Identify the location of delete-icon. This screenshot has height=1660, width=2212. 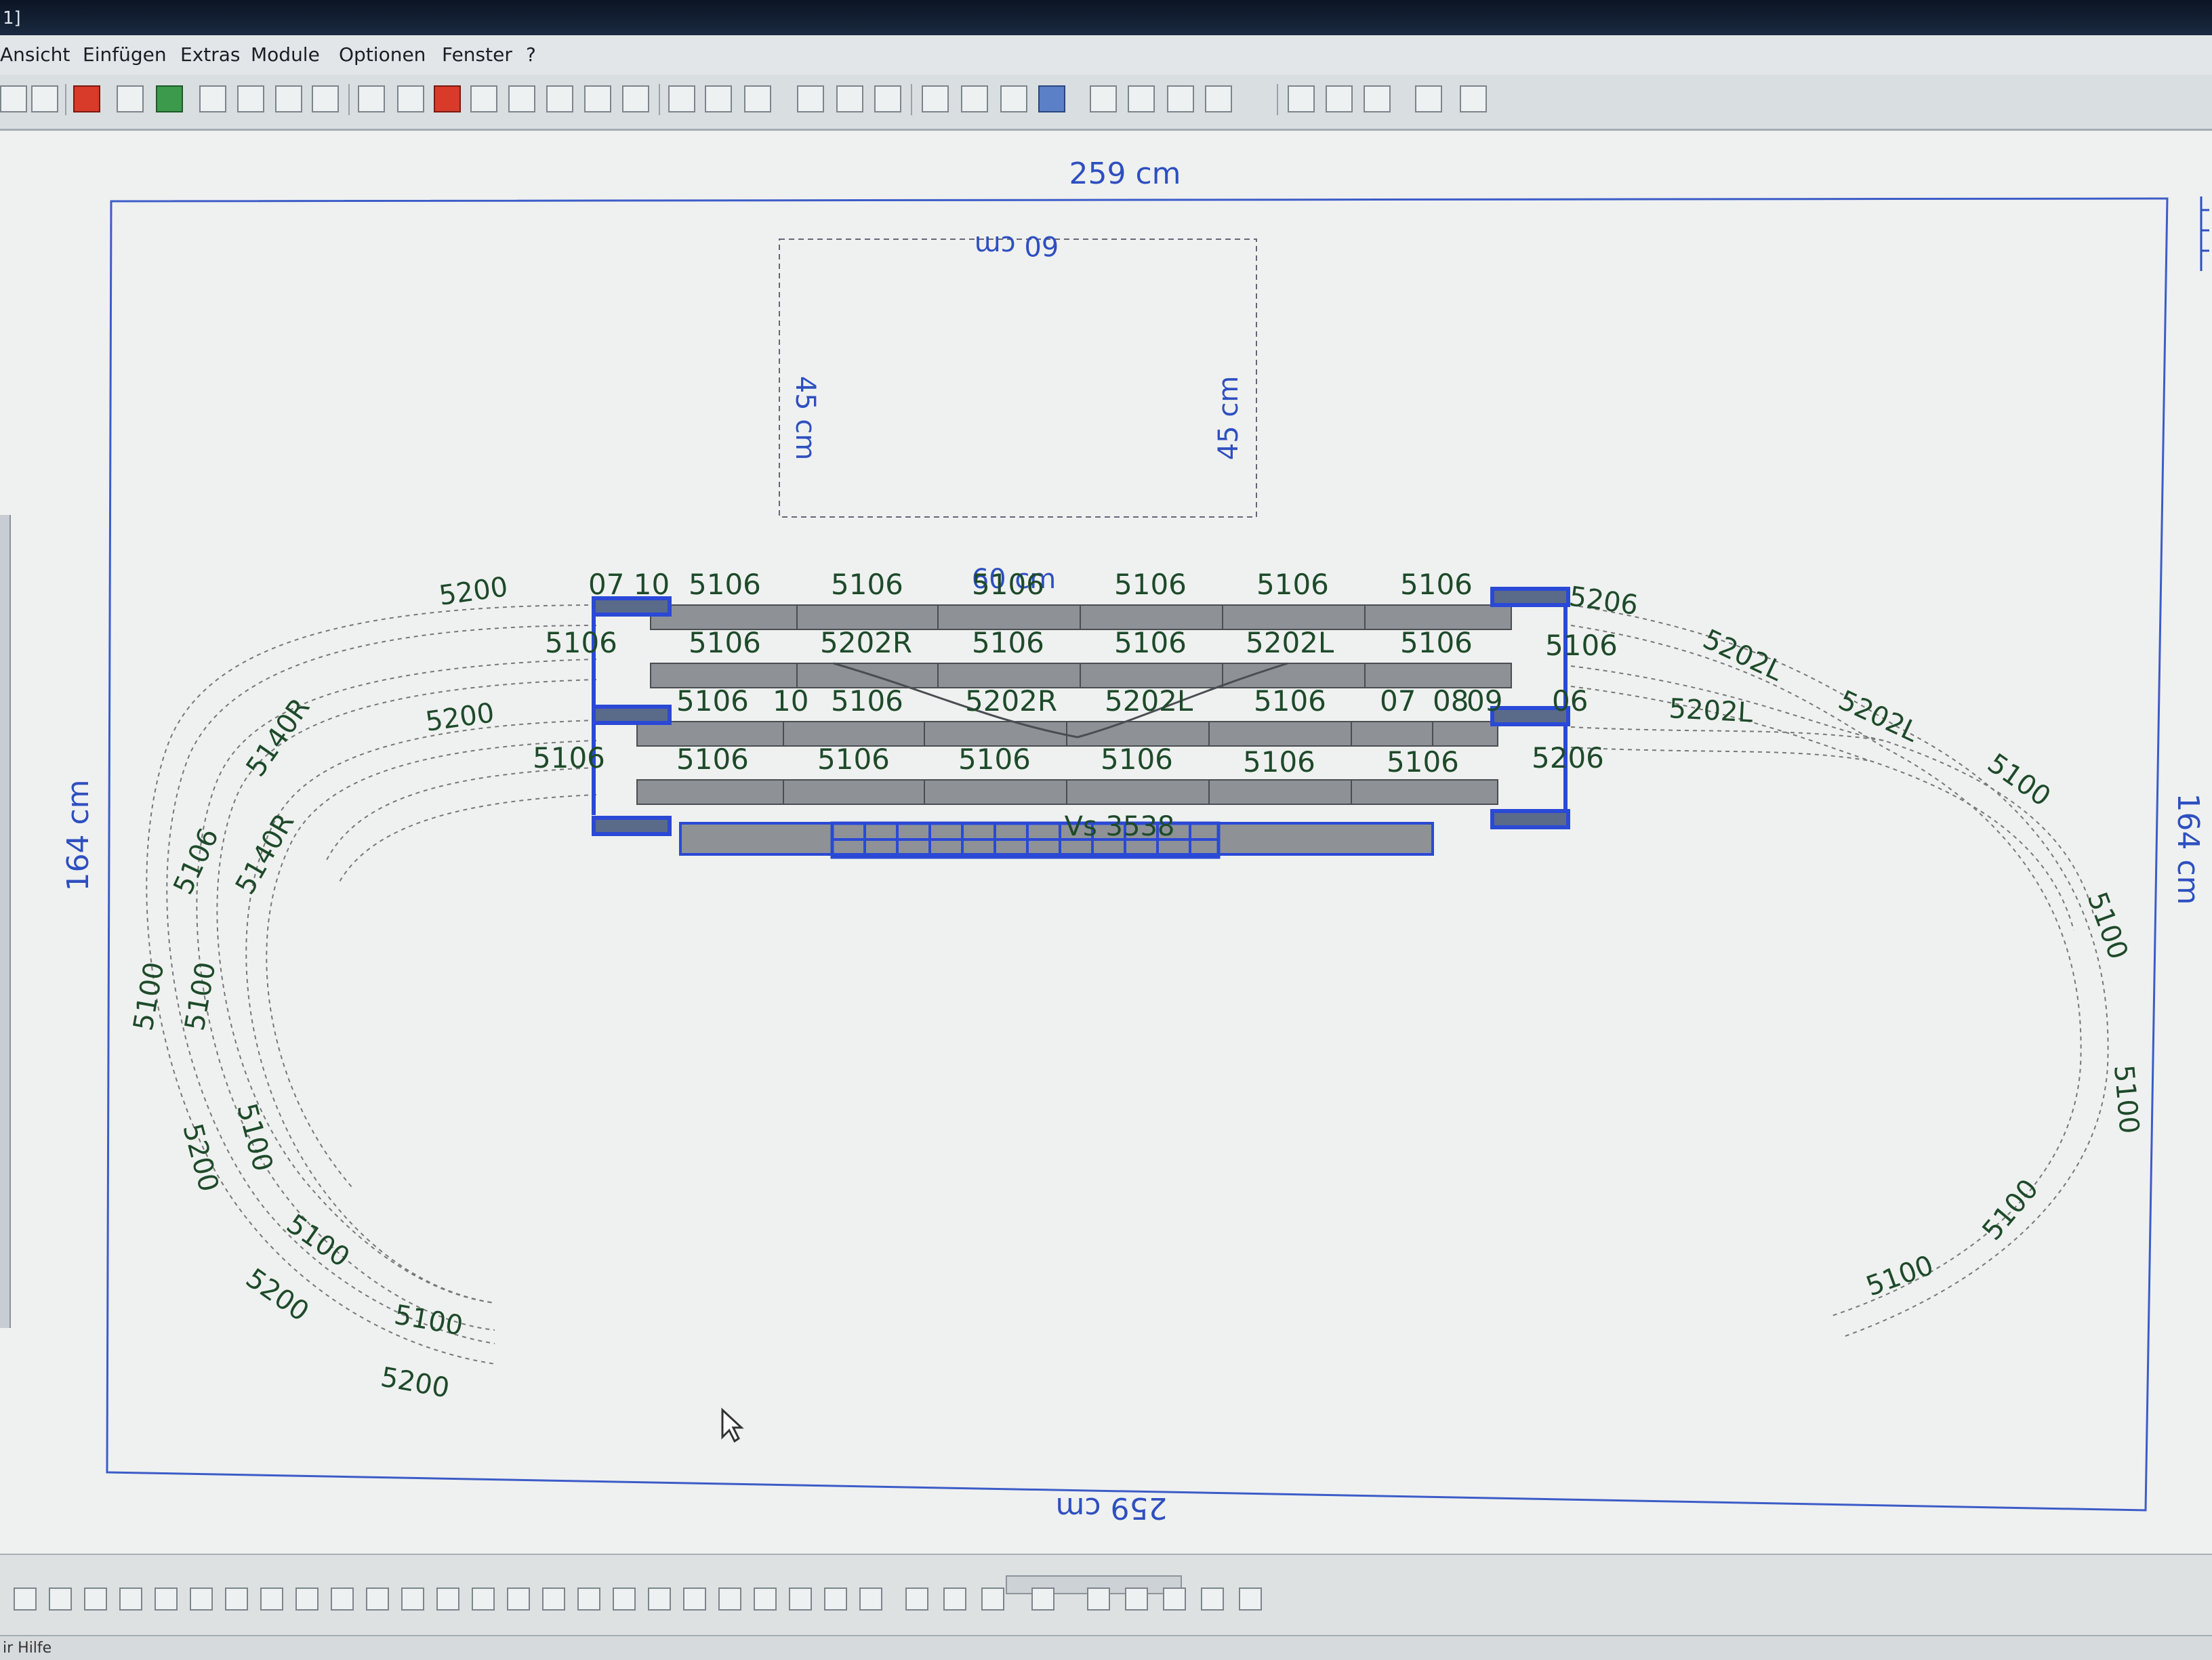
(447, 98).